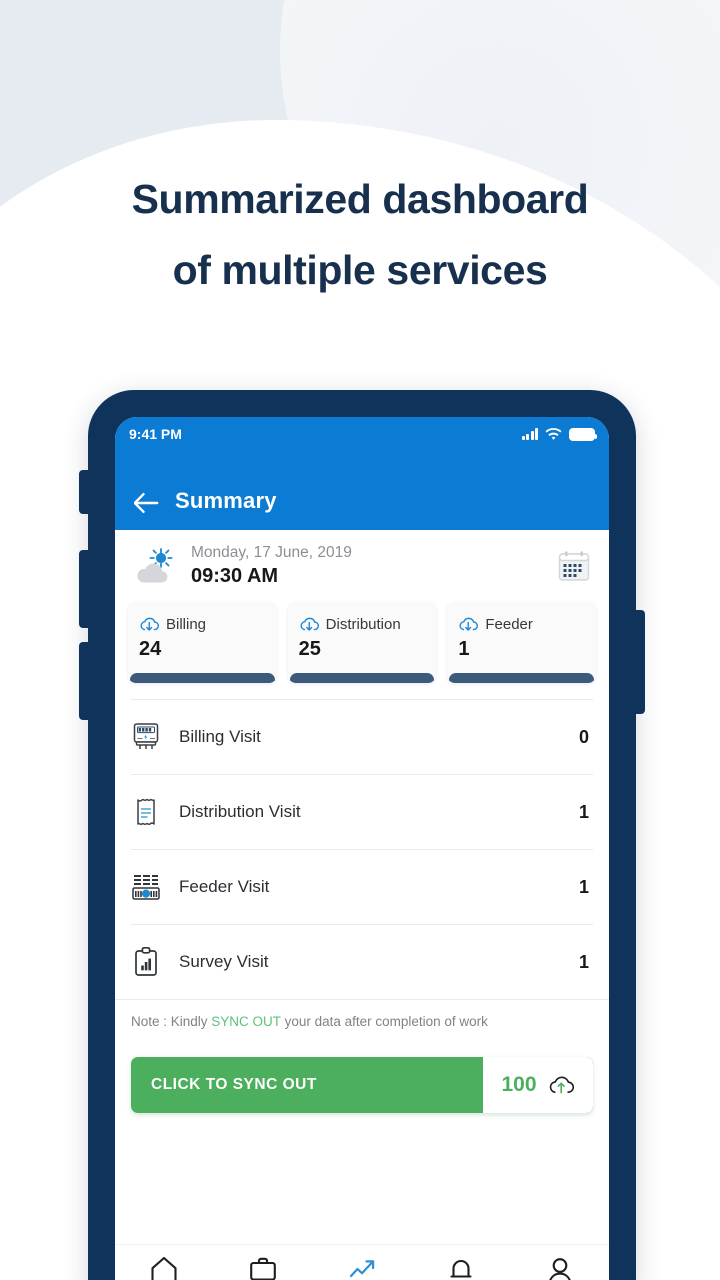  I want to click on home-icon, so click(164, 1268).